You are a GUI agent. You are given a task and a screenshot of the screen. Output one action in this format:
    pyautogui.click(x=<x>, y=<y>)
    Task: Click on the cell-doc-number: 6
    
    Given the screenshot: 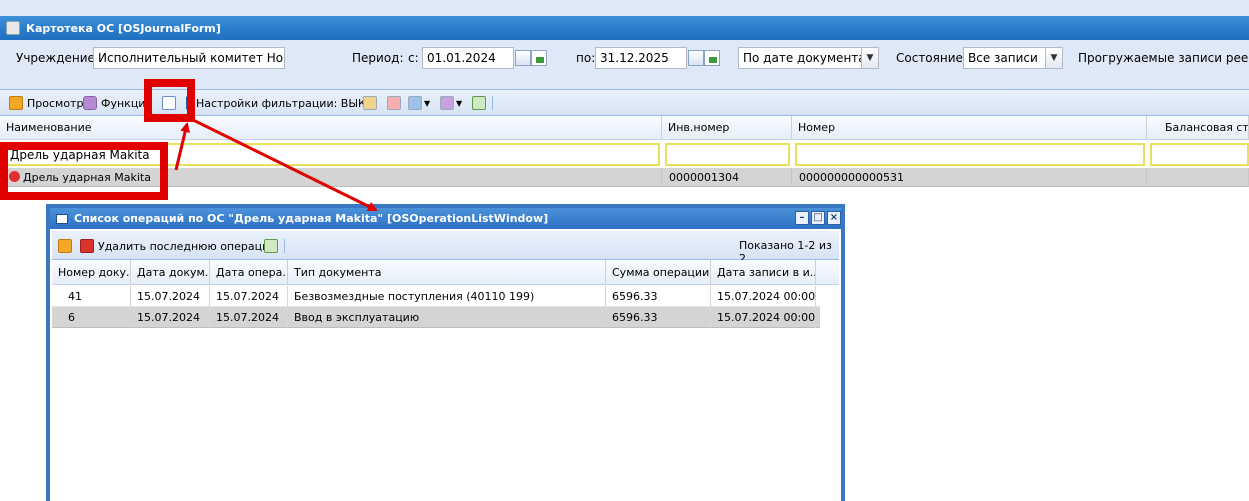 What is the action you would take?
    pyautogui.click(x=91, y=317)
    